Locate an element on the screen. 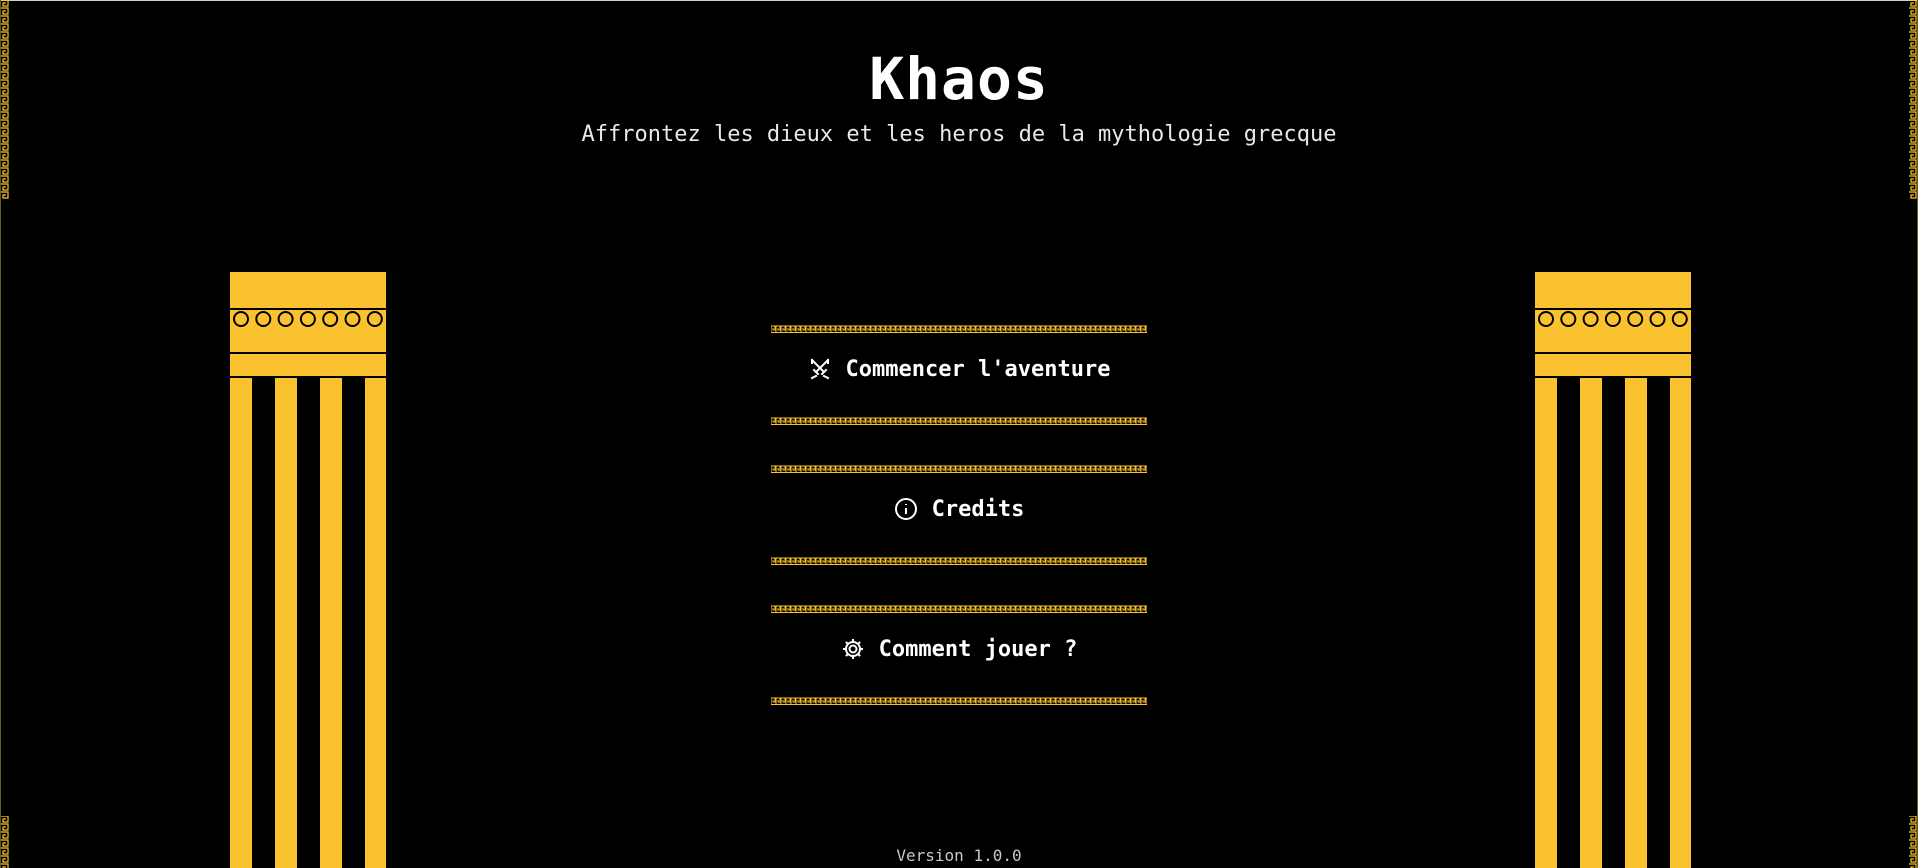  game-title: Khaos is located at coordinates (959, 78).